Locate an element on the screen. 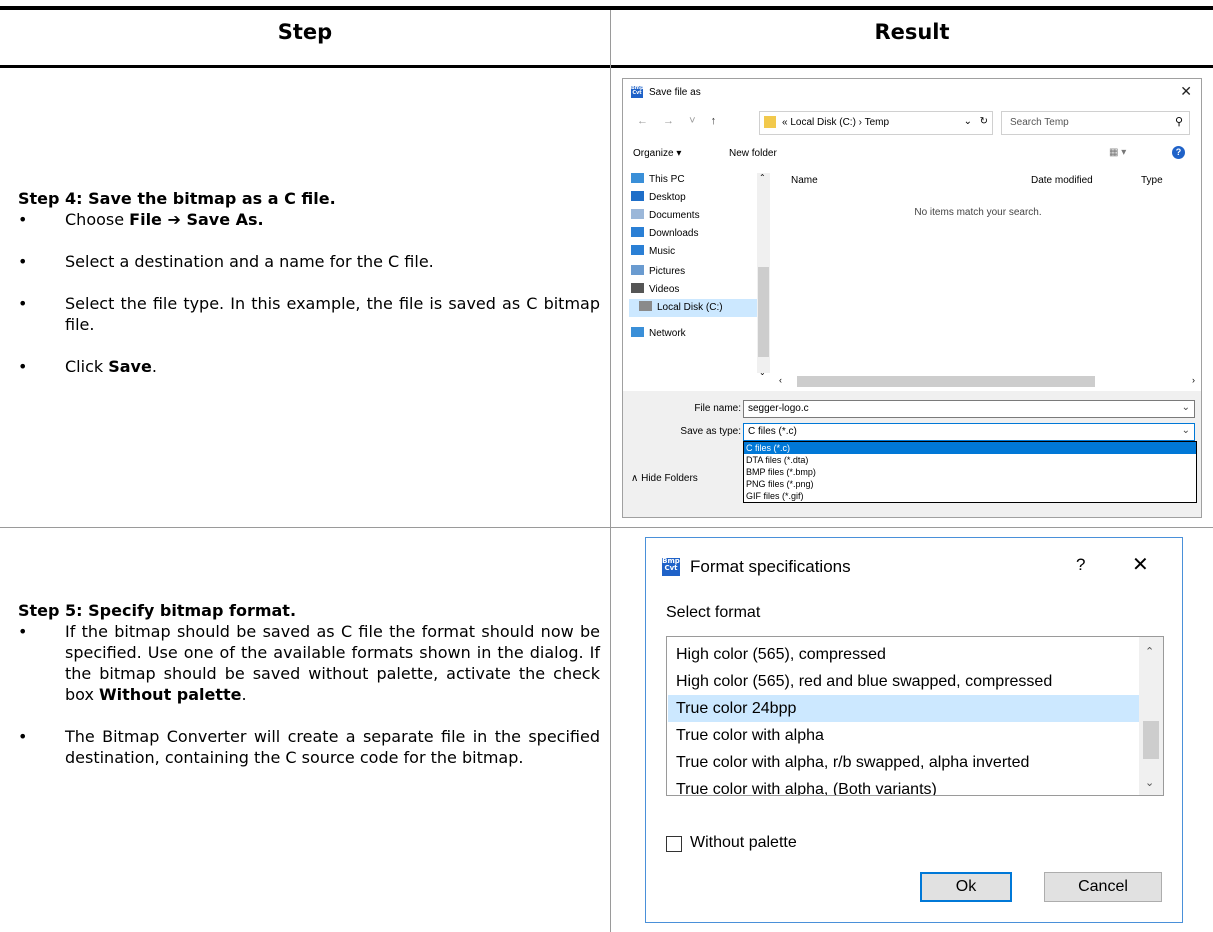  save-type-option: BMP files (*.bmp) is located at coordinates (970, 472).